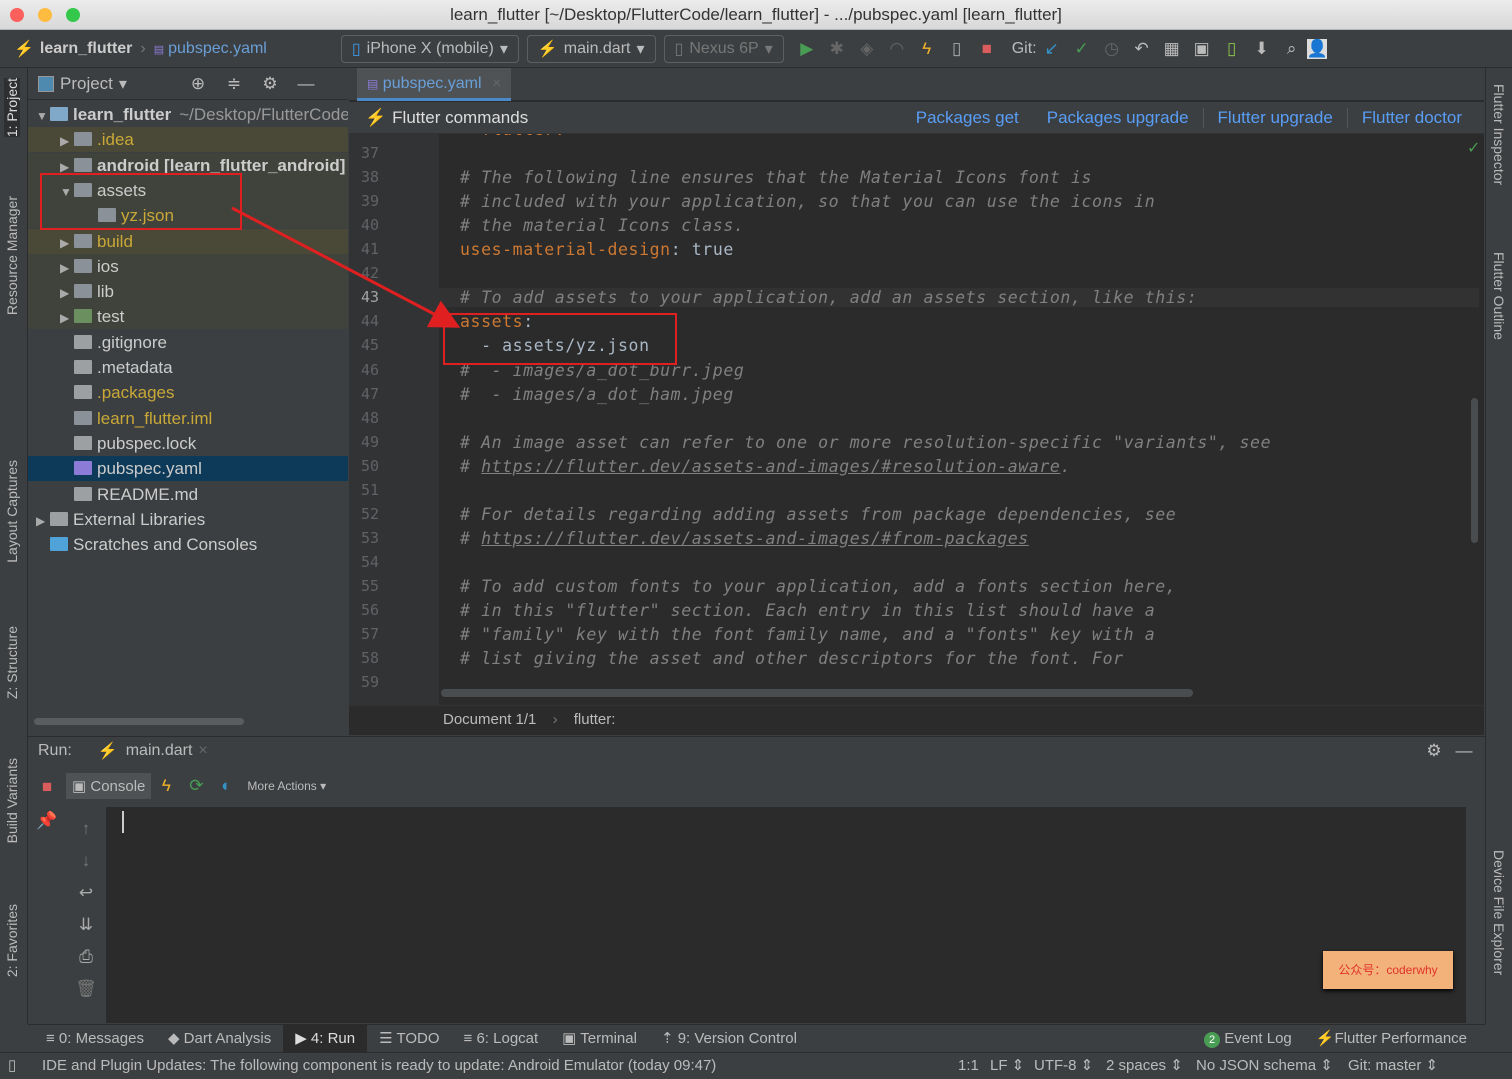  Describe the element at coordinates (198, 84) in the screenshot. I see `locate-icon: ⊕` at that location.